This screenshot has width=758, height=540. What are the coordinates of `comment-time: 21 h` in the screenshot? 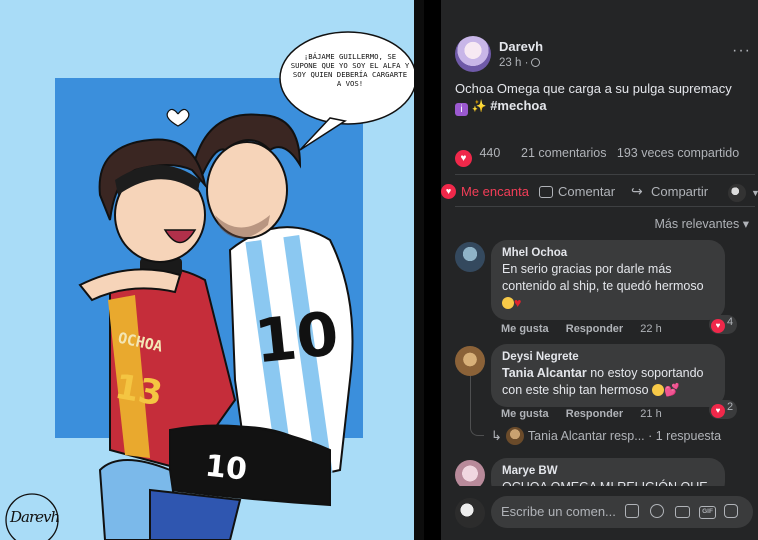 It's located at (651, 414).